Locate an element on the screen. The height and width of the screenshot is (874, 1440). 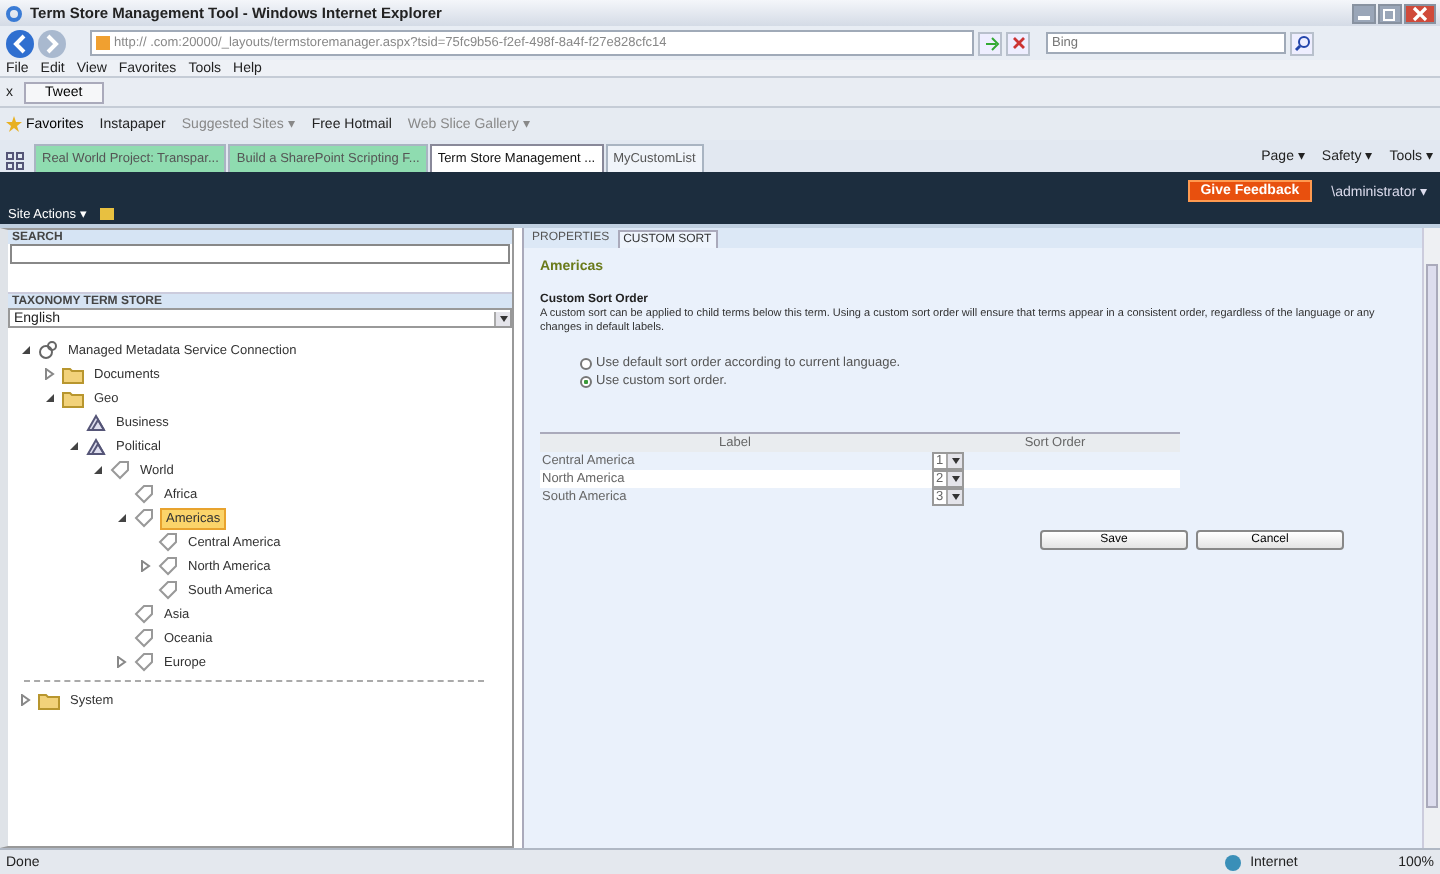
search-button is located at coordinates (1302, 43).